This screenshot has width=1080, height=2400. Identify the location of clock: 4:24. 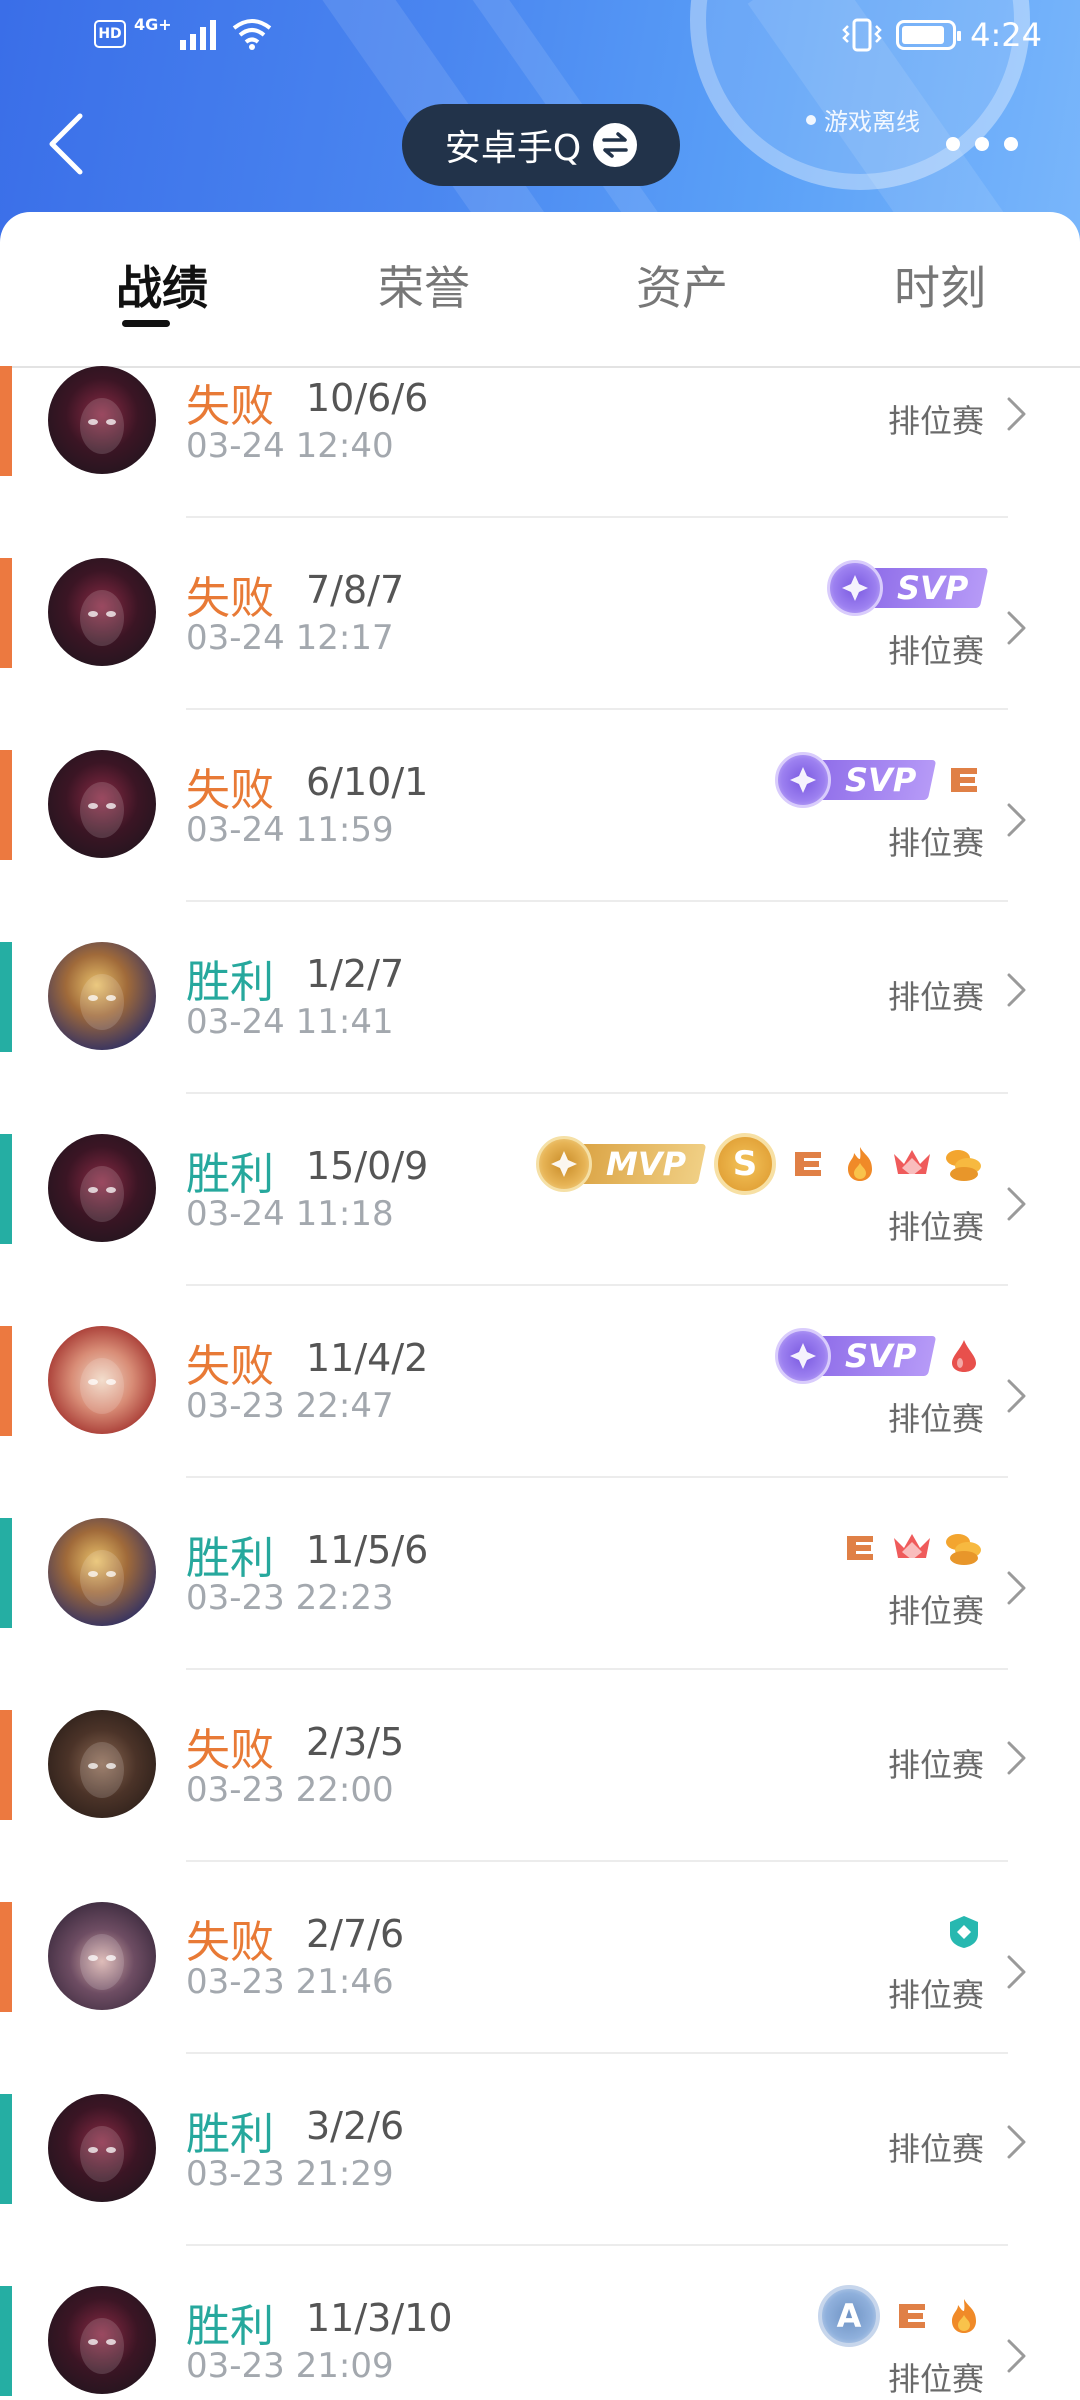
(1006, 35).